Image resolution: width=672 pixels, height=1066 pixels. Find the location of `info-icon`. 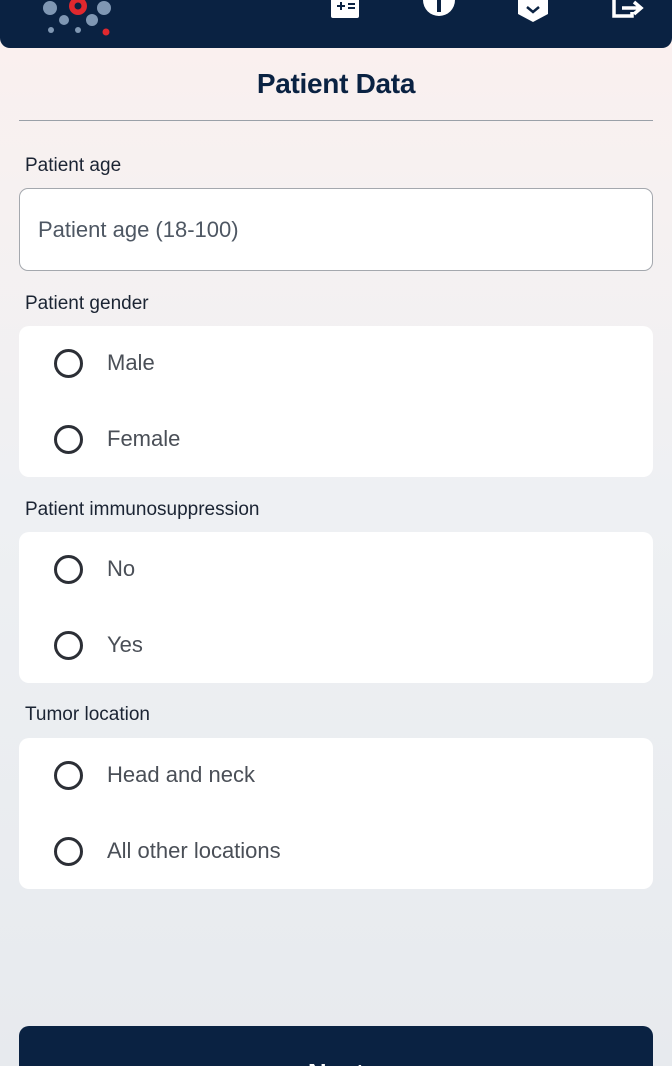

info-icon is located at coordinates (439, 11).